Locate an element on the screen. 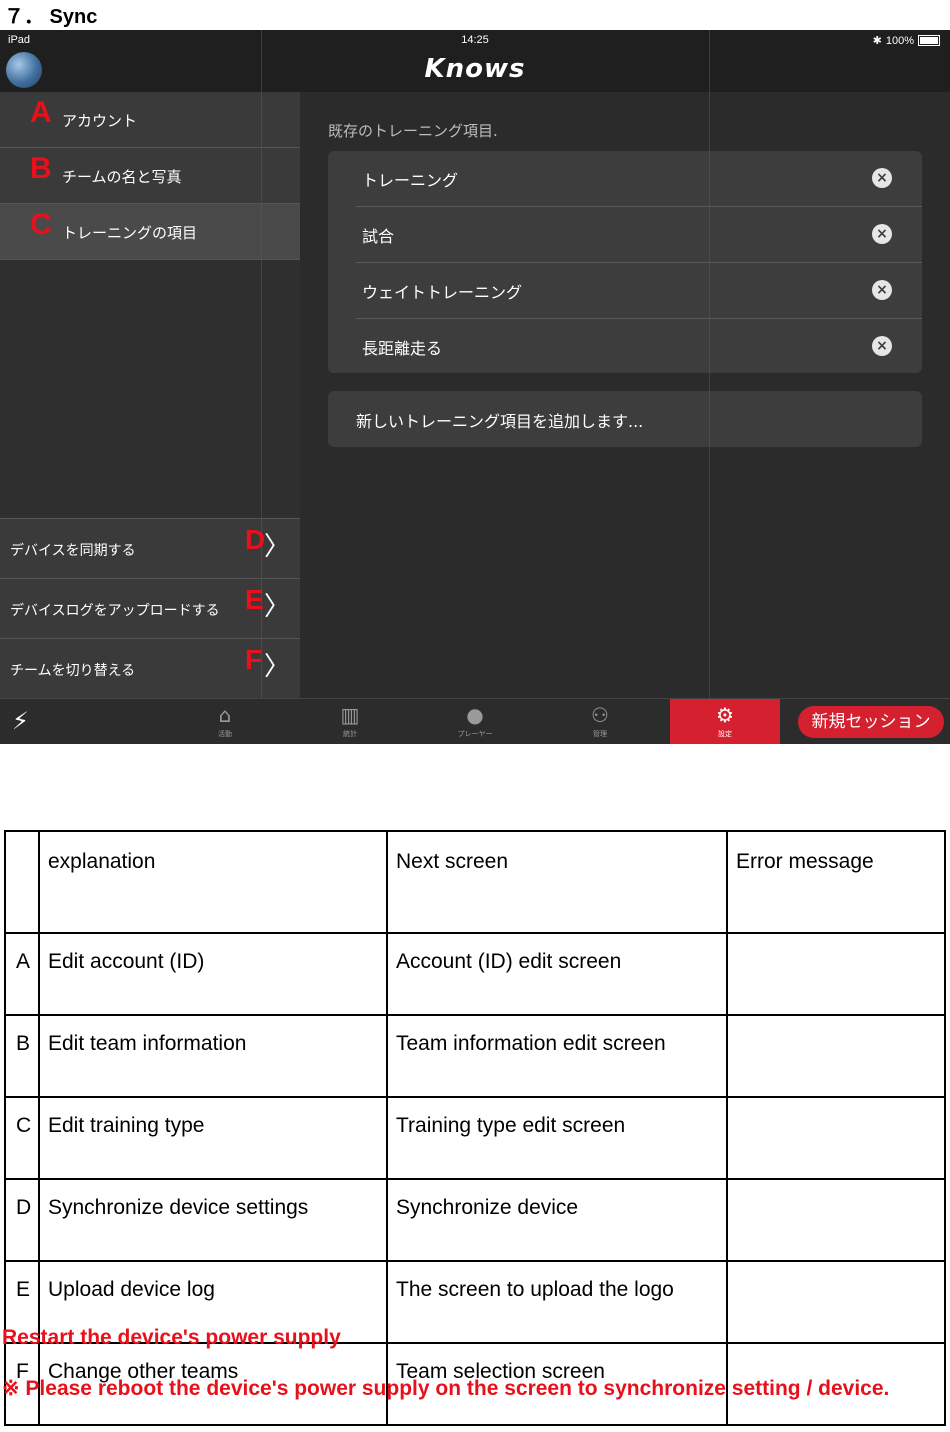 The width and height of the screenshot is (950, 1432). tab-stats: ▥ 統計 is located at coordinates (350, 721).